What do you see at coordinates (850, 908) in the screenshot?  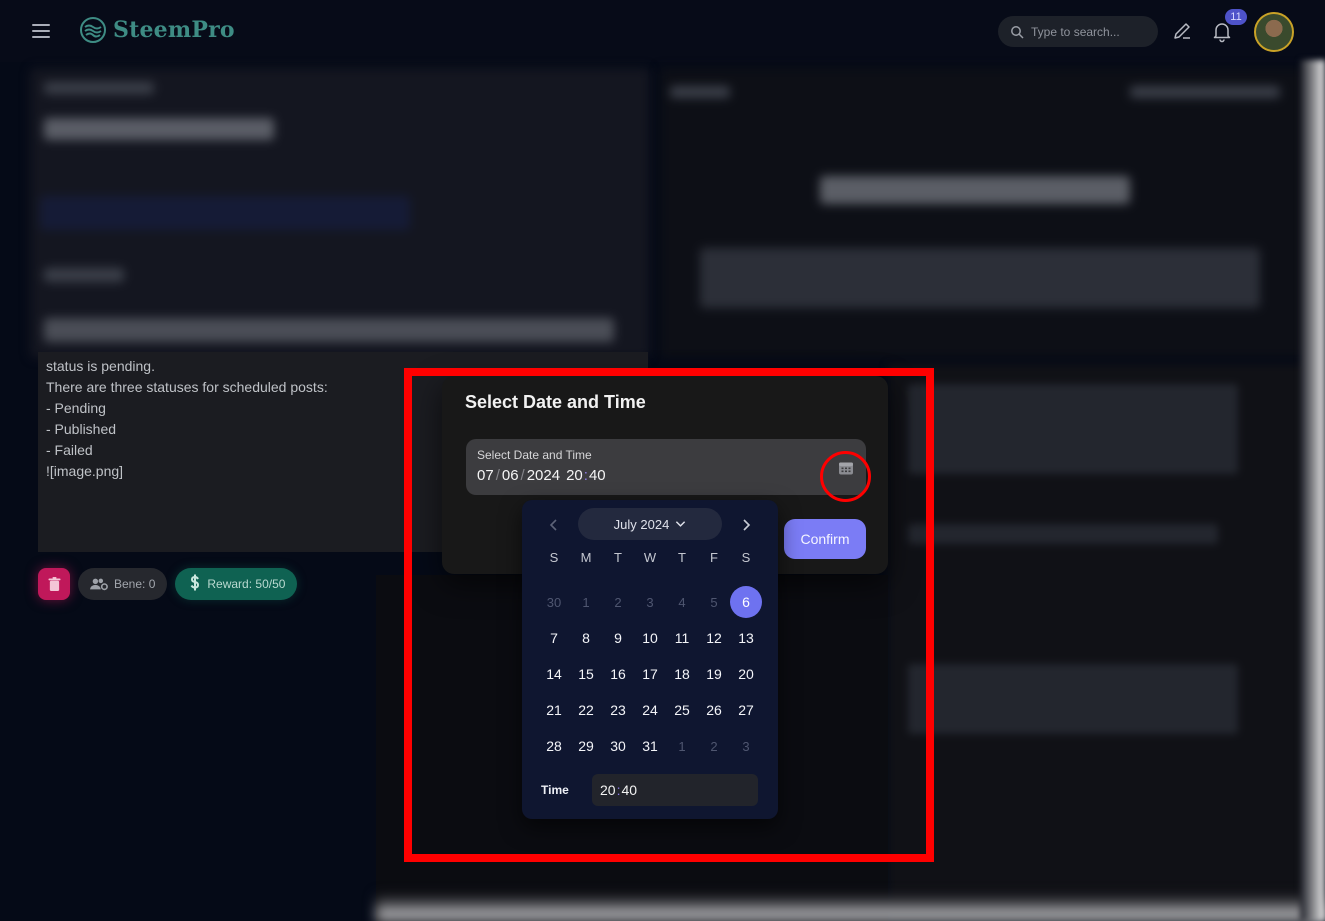 I see `page-backdrop-bottom` at bounding box center [850, 908].